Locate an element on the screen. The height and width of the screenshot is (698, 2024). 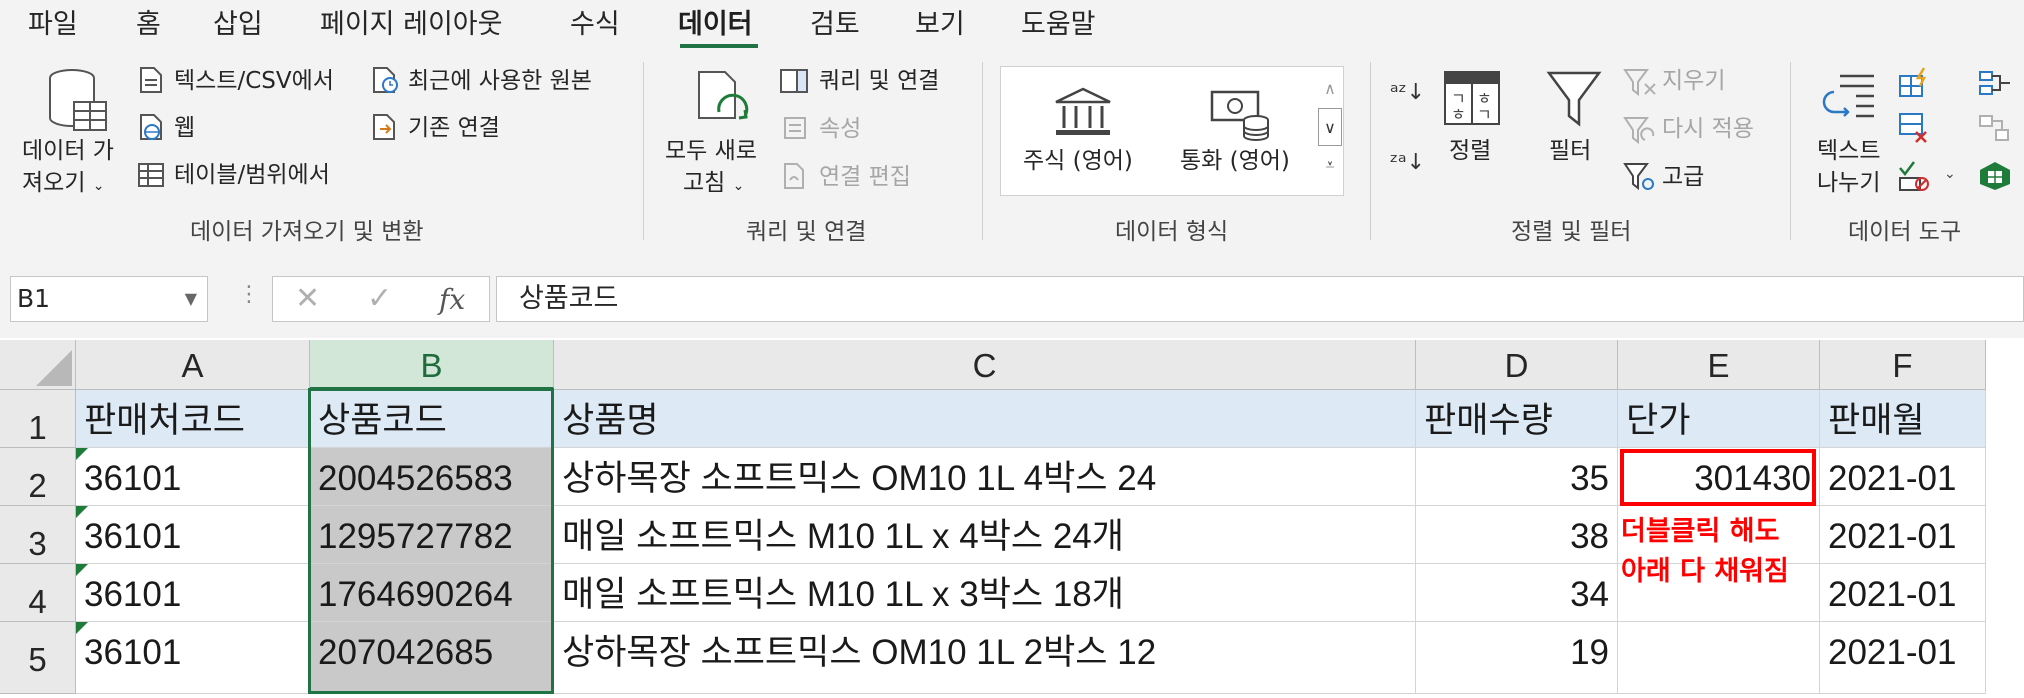
formula-bar-grip-icon: ⋮ is located at coordinates (249, 294).